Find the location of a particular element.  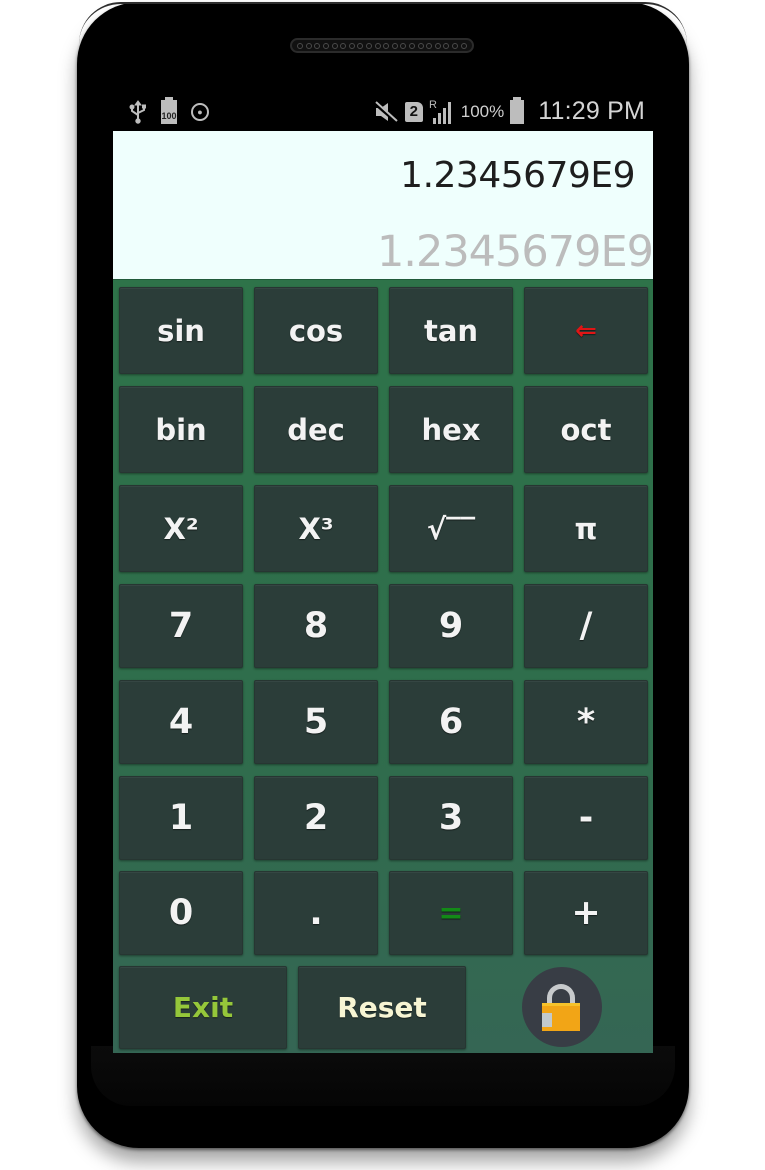

decimal-point-button: . is located at coordinates (316, 913).